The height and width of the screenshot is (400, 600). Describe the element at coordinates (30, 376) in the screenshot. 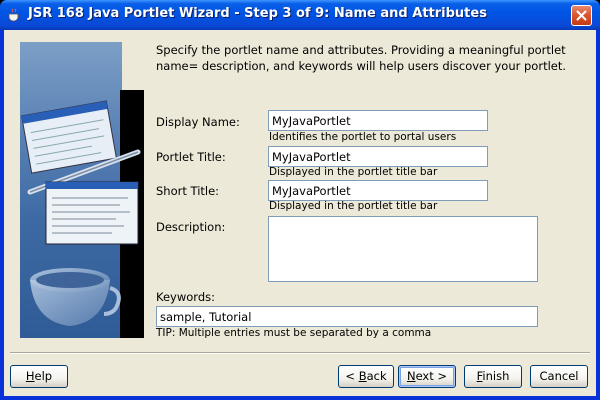

I see `help-mnemonic: H` at that location.